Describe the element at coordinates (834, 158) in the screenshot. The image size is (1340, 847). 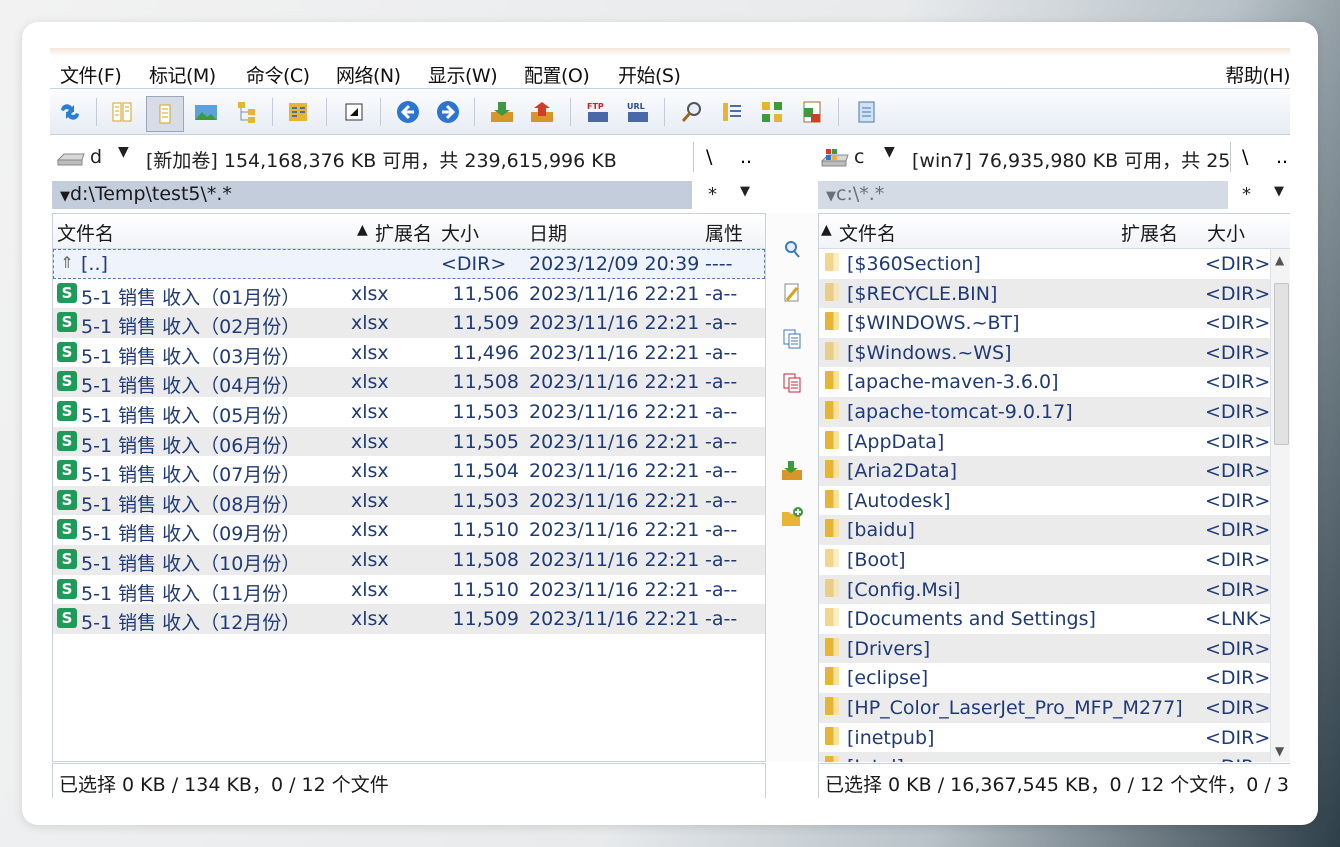
I see `system-drive-icon` at that location.